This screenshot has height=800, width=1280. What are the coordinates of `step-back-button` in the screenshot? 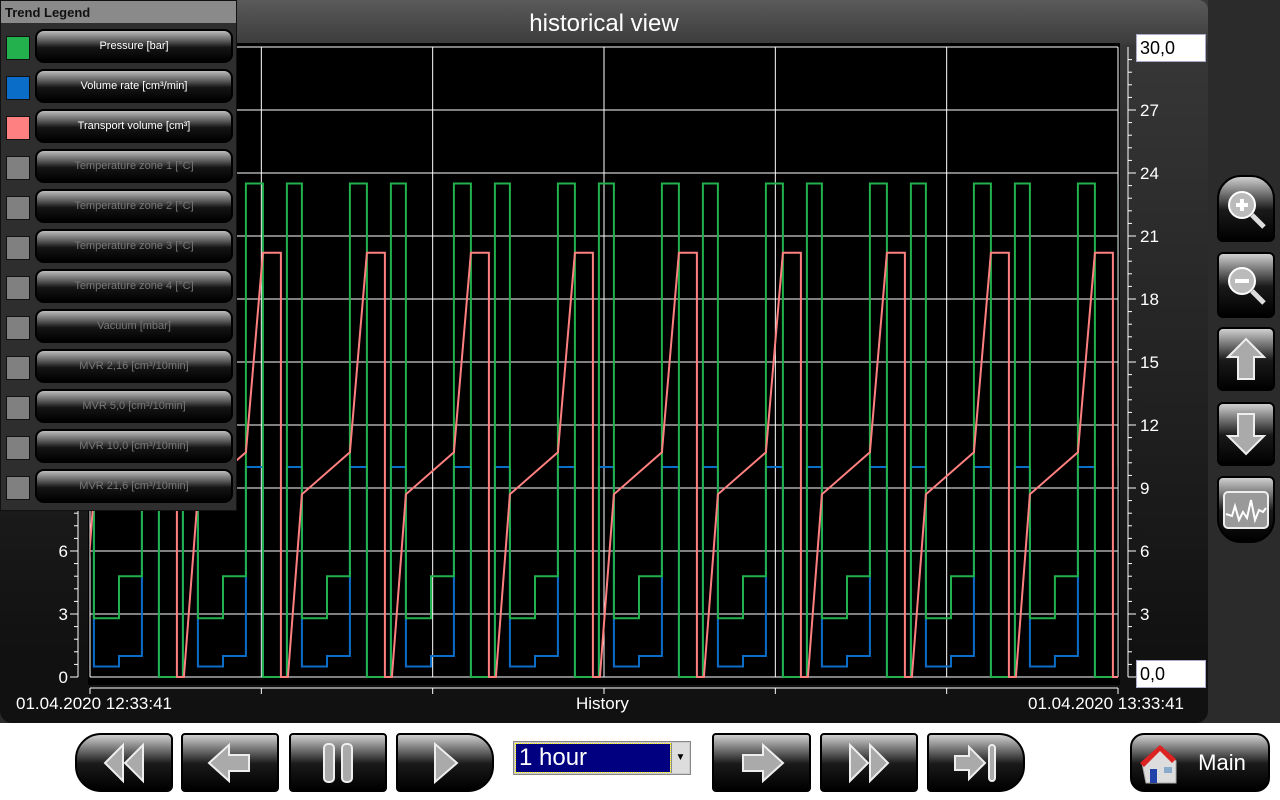 It's located at (230, 762).